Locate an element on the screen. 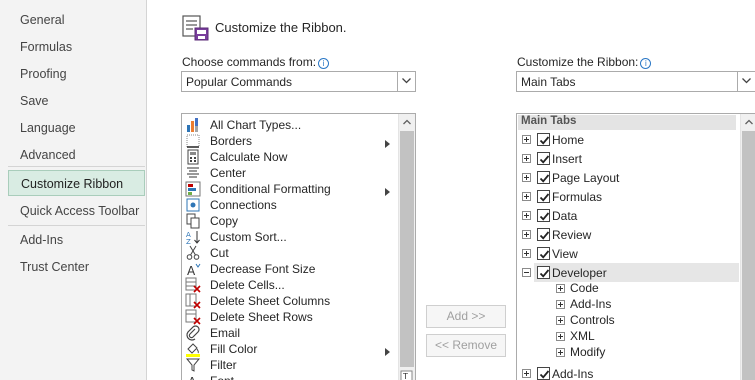 The height and width of the screenshot is (380, 755). list-item: Delete Sheet Columns is located at coordinates (289, 301).